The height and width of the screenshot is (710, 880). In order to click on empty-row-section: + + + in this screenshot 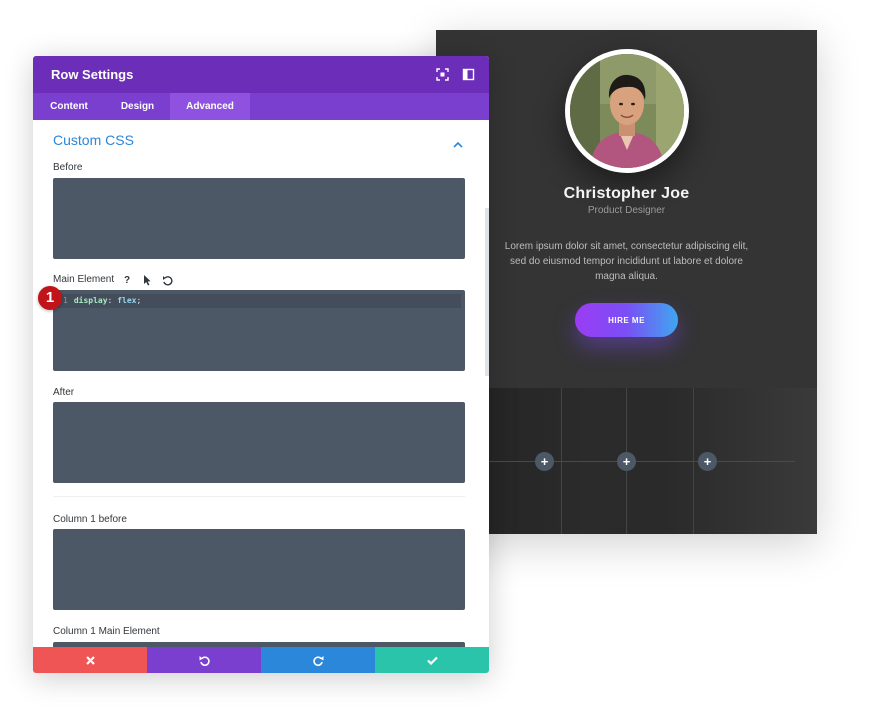, I will do `click(626, 461)`.